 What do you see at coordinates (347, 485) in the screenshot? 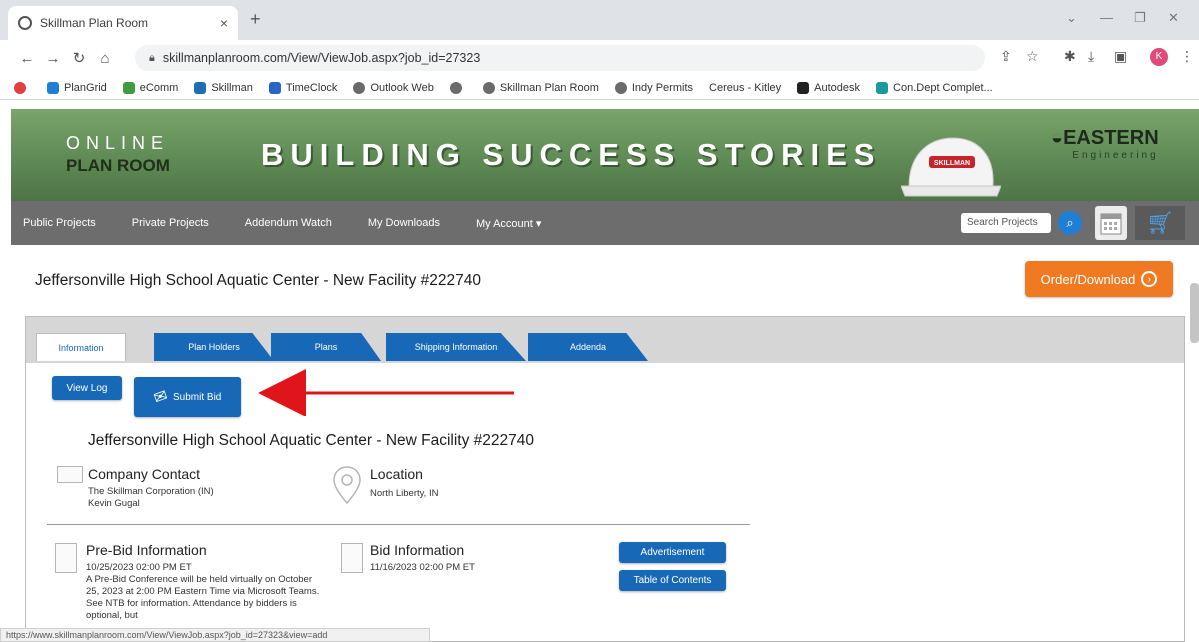
I see `location-pin-icon` at bounding box center [347, 485].